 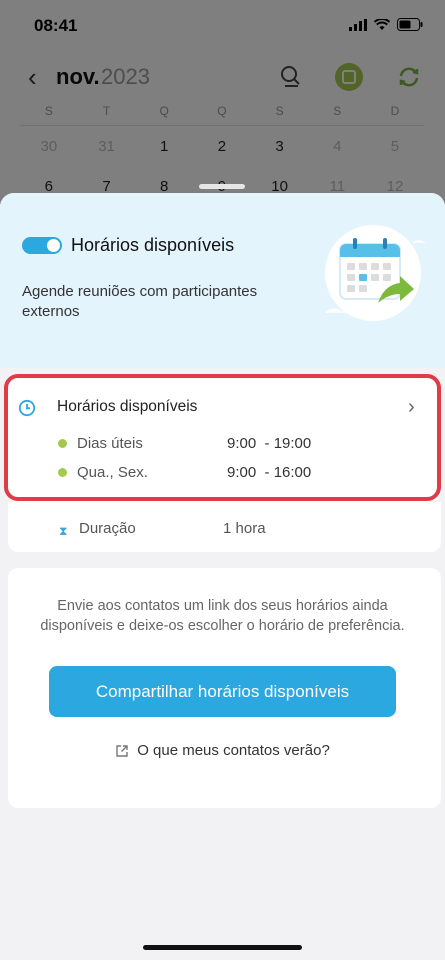 I want to click on chevron-right-icon: ›, so click(x=411, y=407).